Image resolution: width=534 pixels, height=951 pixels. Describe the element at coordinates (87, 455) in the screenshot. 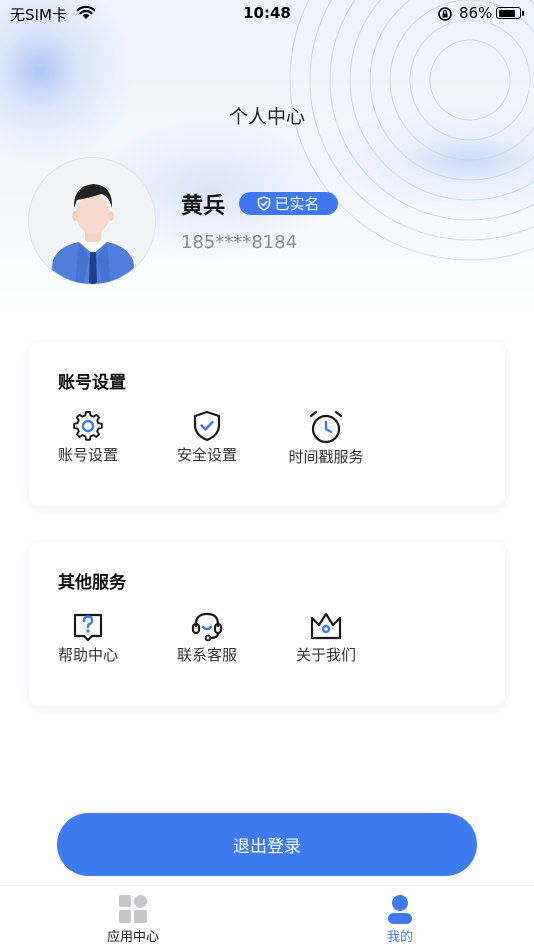

I see `account-settings-label: 账号设置` at that location.